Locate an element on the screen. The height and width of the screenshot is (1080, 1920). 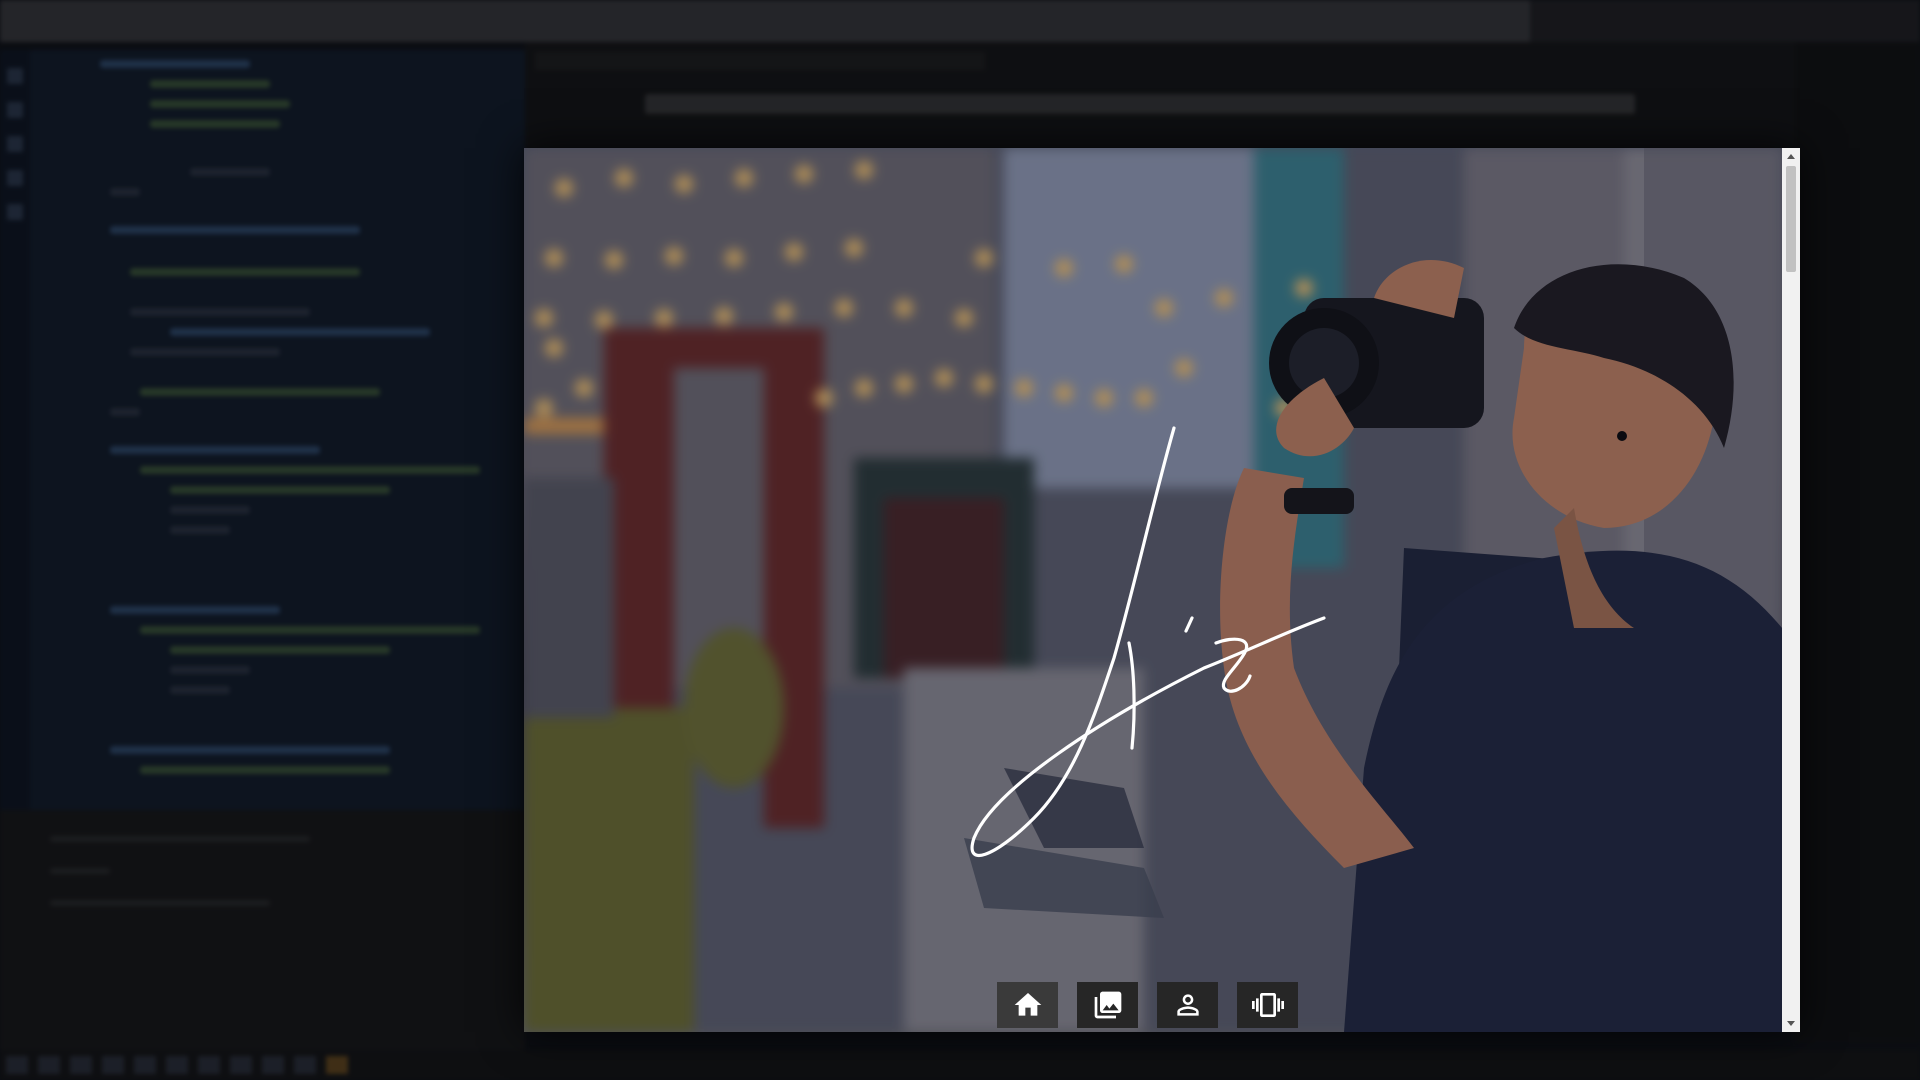
vibrate-phone-icon is located at coordinates (1267, 1005).